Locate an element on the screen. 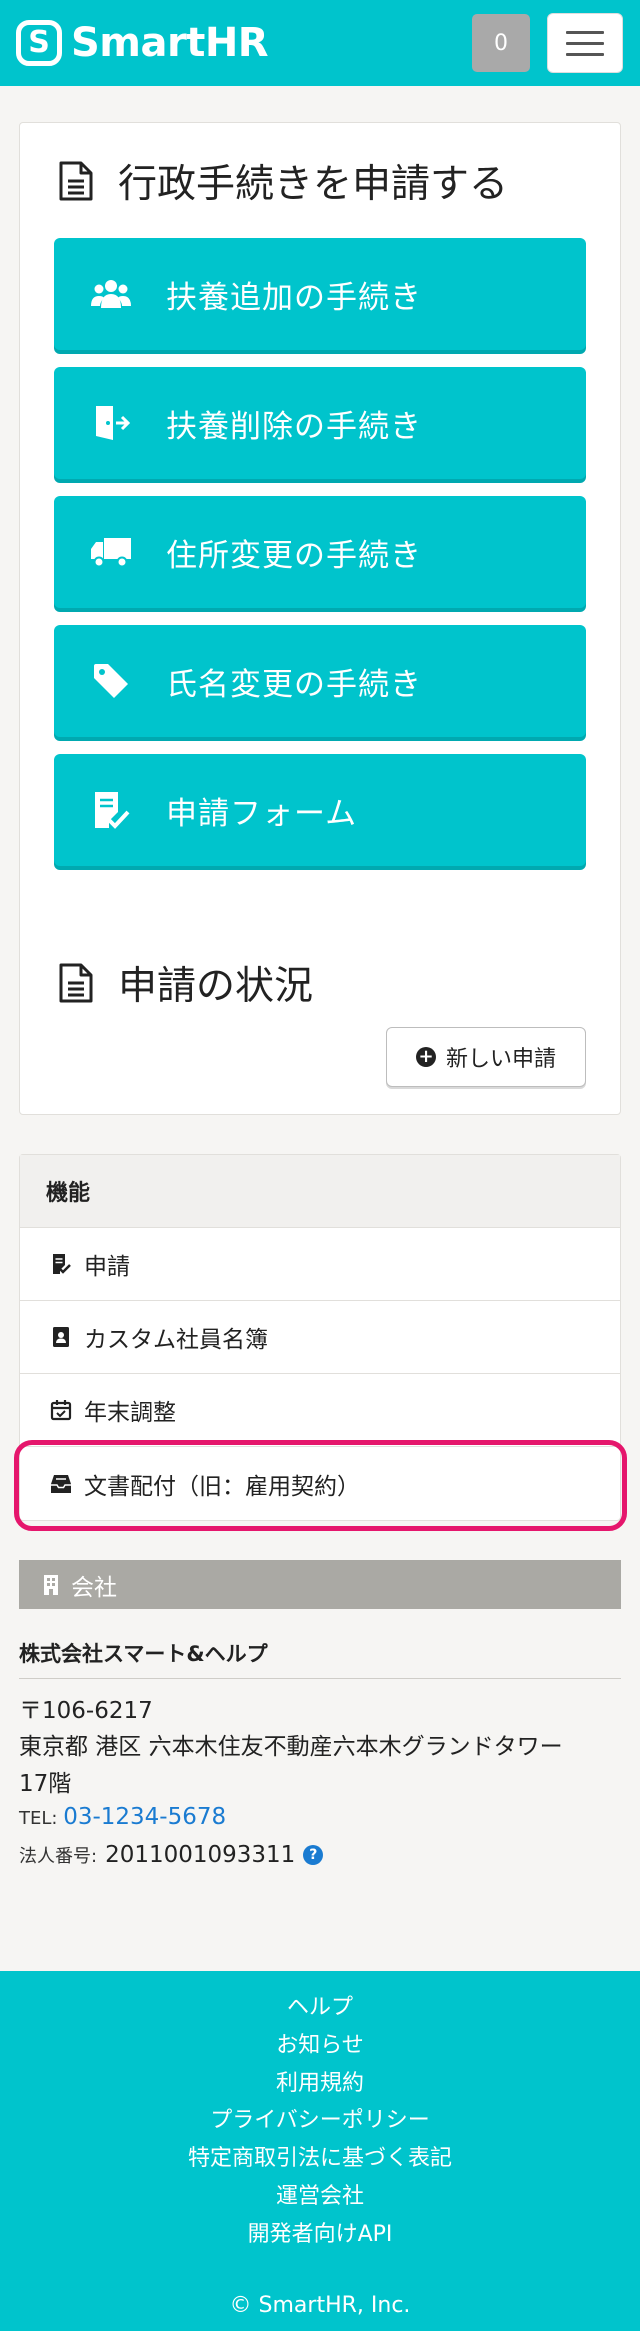 The height and width of the screenshot is (2331, 640). door-exit-icon is located at coordinates (111, 423).